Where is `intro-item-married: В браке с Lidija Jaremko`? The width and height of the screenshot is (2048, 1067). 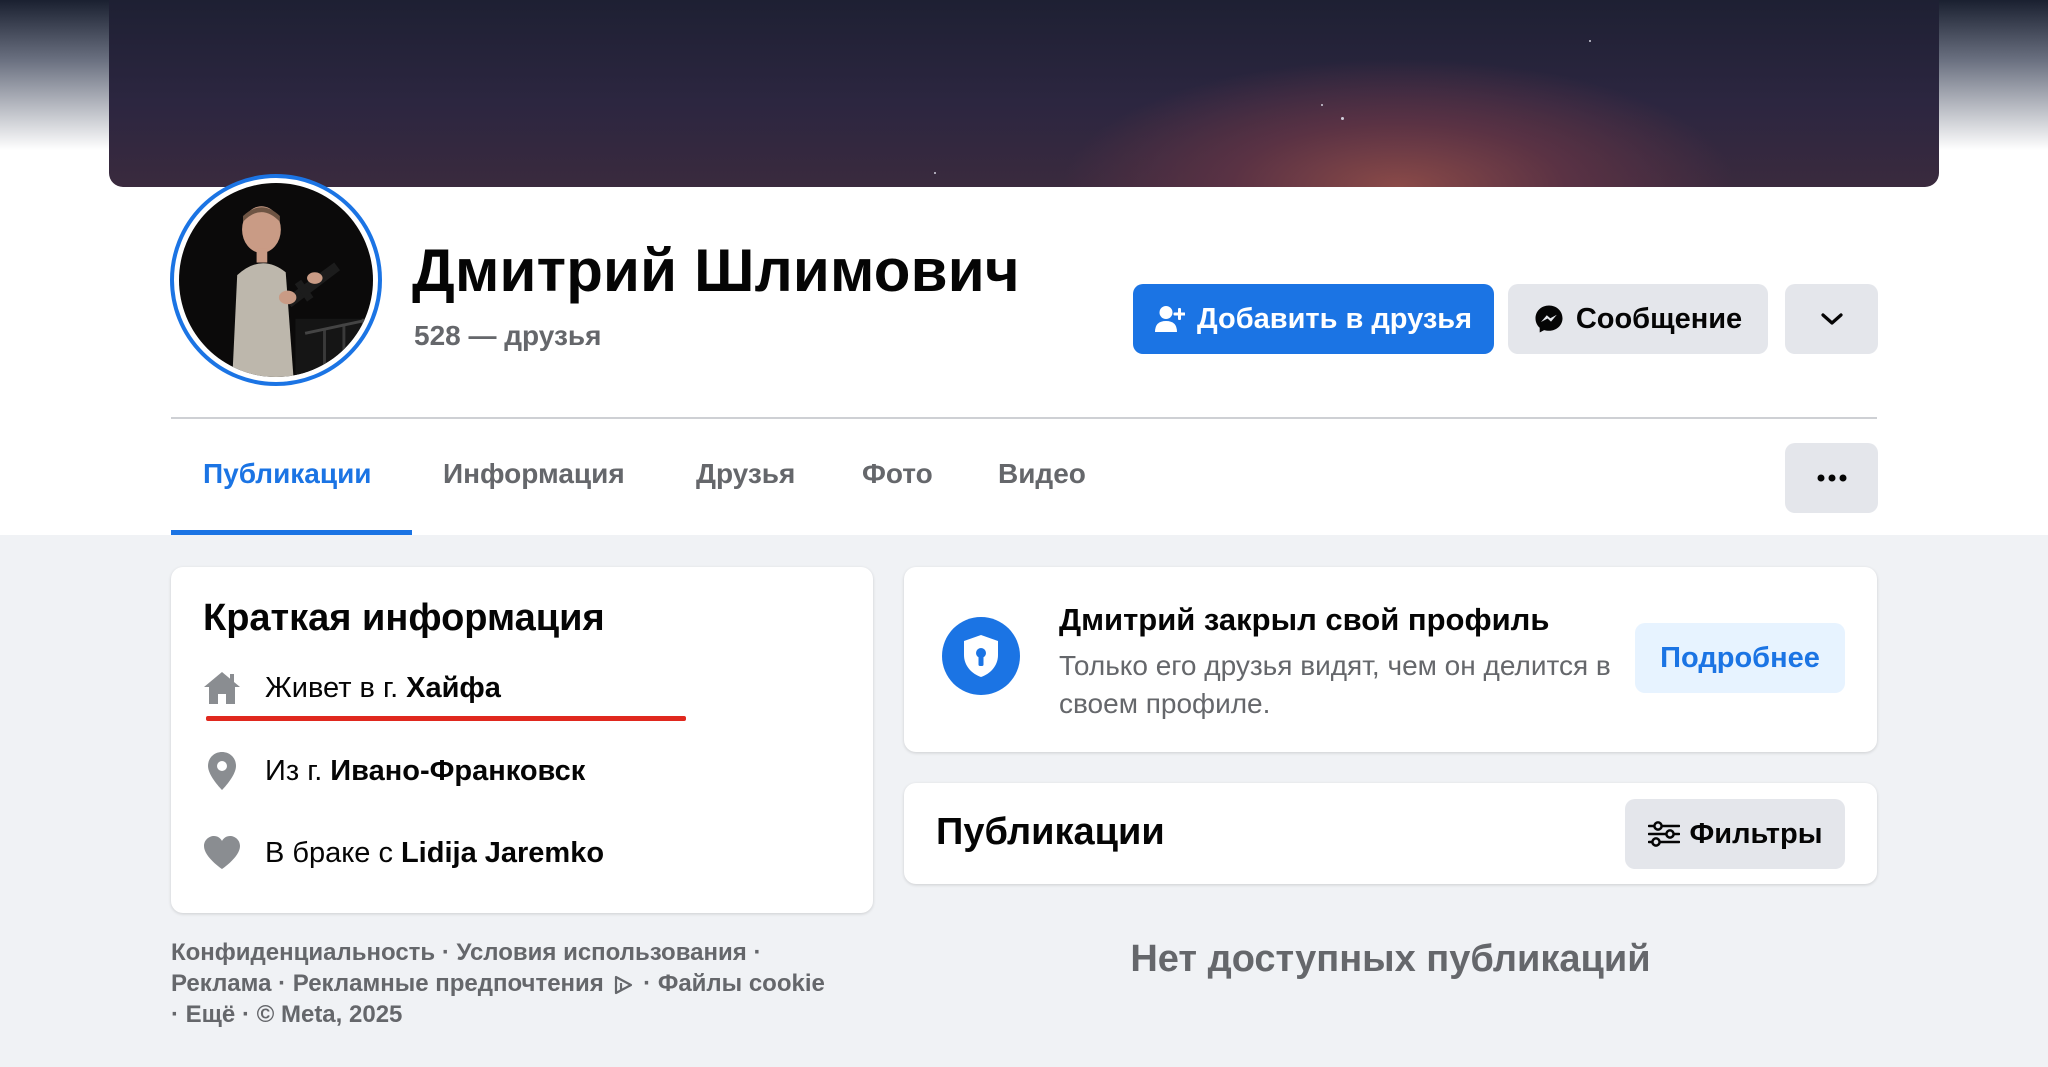
intro-item-married: В браке с Lidija Jaremko is located at coordinates (402, 853).